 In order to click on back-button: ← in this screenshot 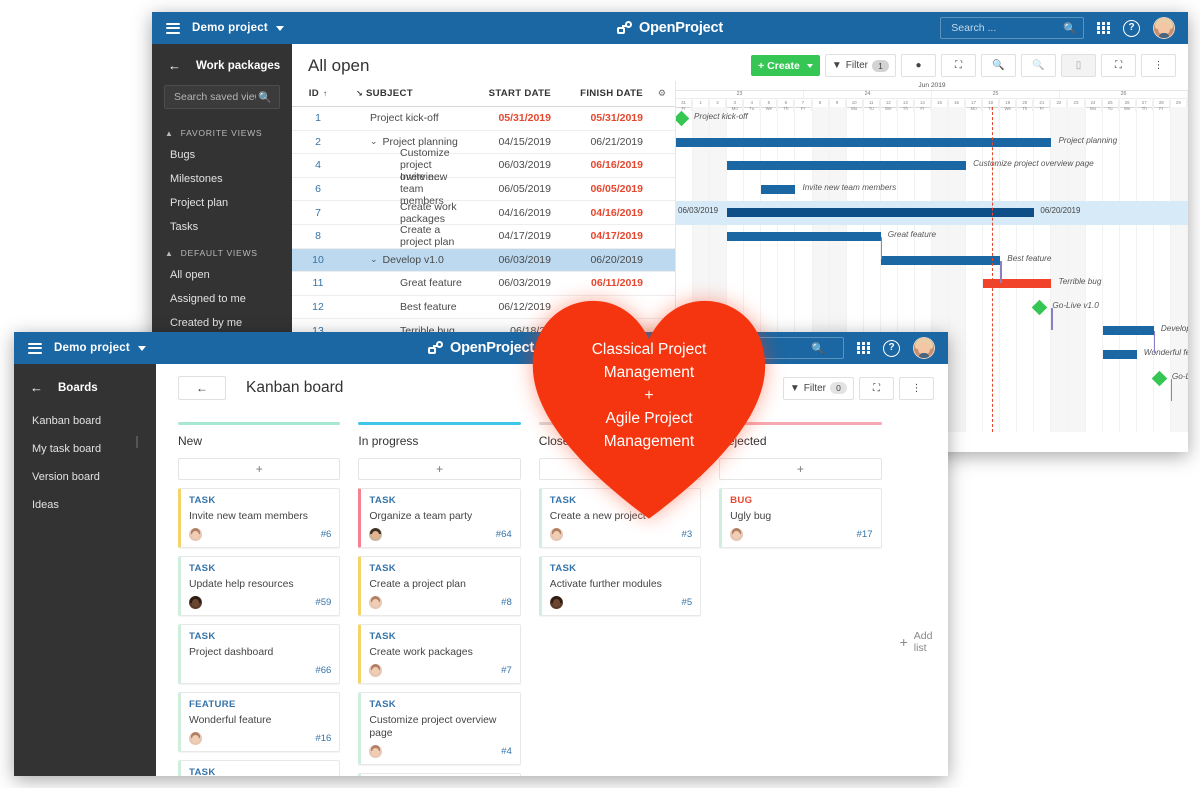, I will do `click(202, 388)`.